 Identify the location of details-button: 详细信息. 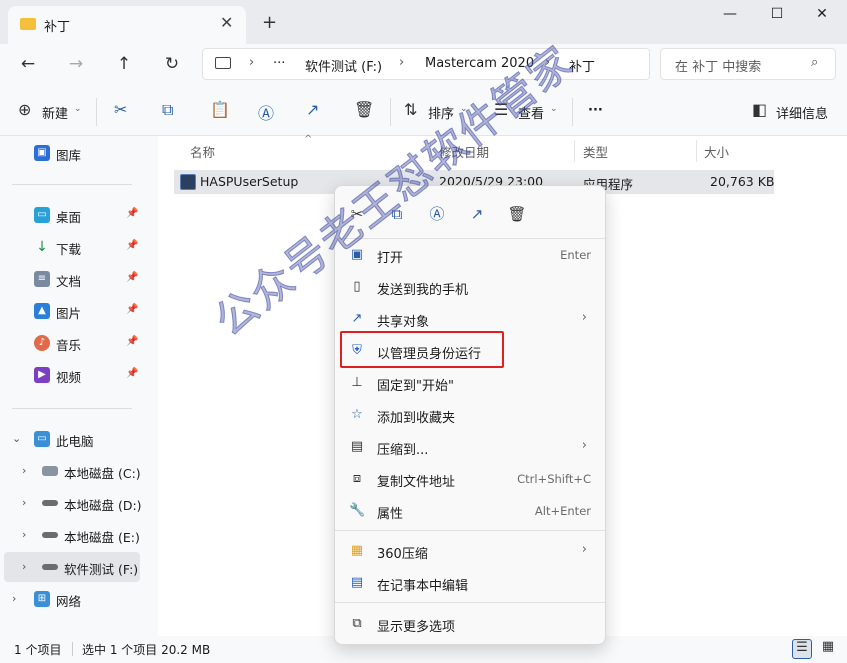
(802, 112).